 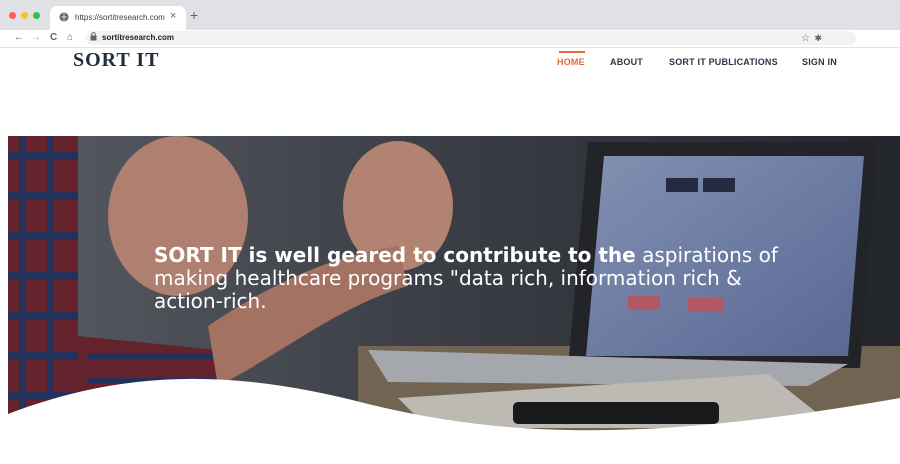 I want to click on nav-item-about: ABOUT, so click(x=626, y=62).